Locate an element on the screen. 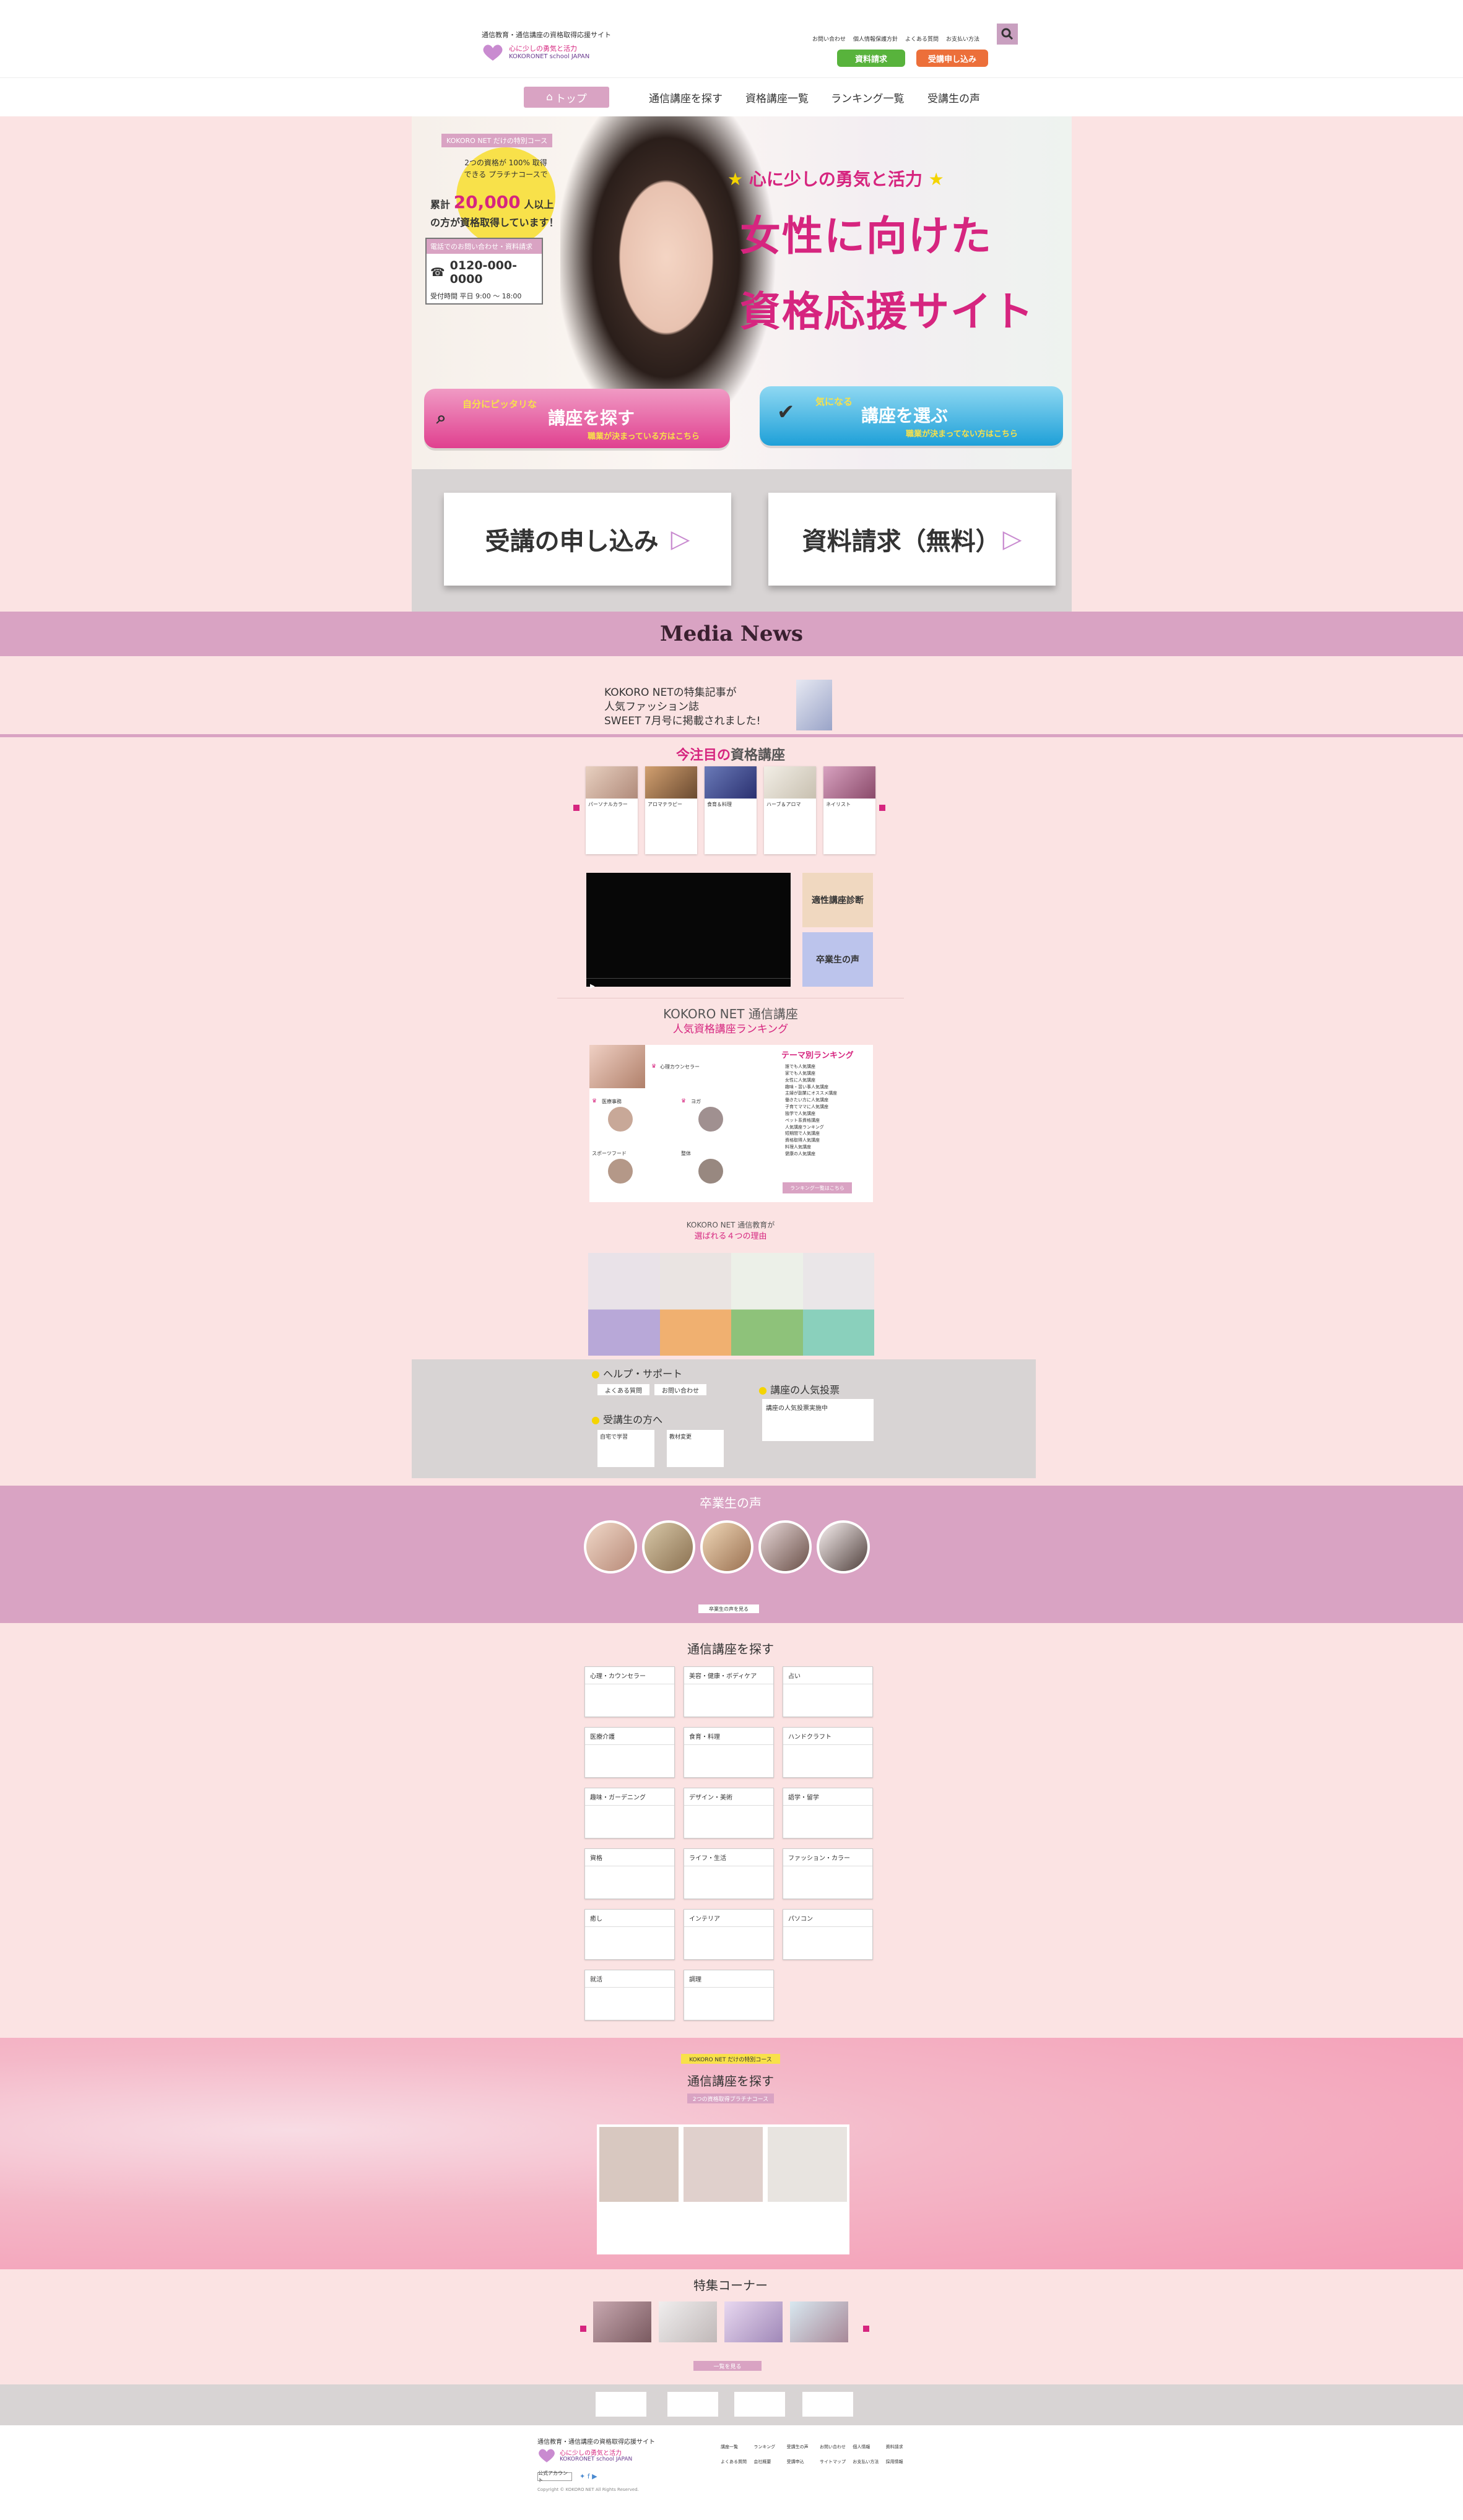 The image size is (1463, 2520). nav-search-course: 通信講座を探す is located at coordinates (686, 98).